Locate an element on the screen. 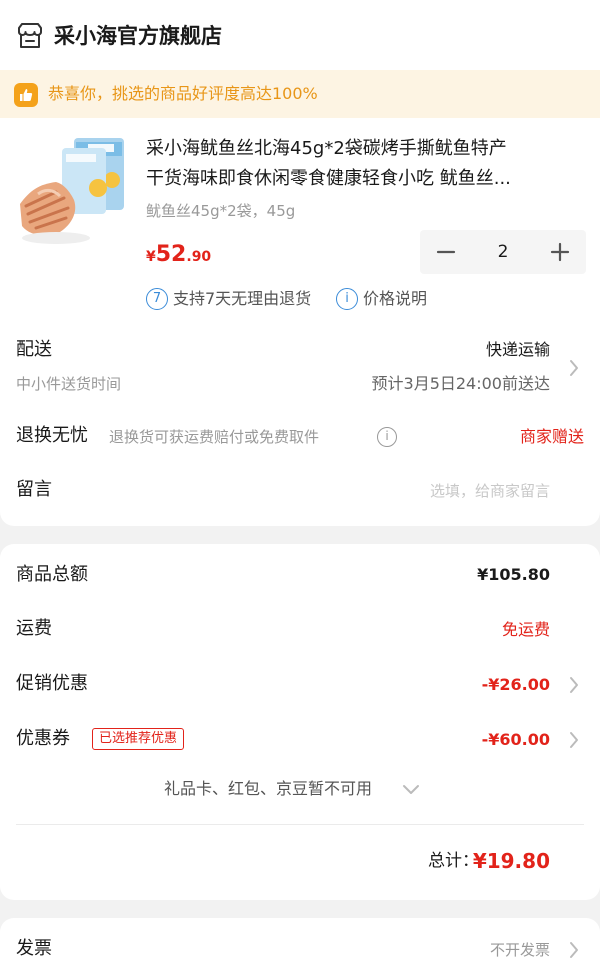 Image resolution: width=600 pixels, height=972 pixels. coupon-value: -¥60.00 is located at coordinates (516, 740).